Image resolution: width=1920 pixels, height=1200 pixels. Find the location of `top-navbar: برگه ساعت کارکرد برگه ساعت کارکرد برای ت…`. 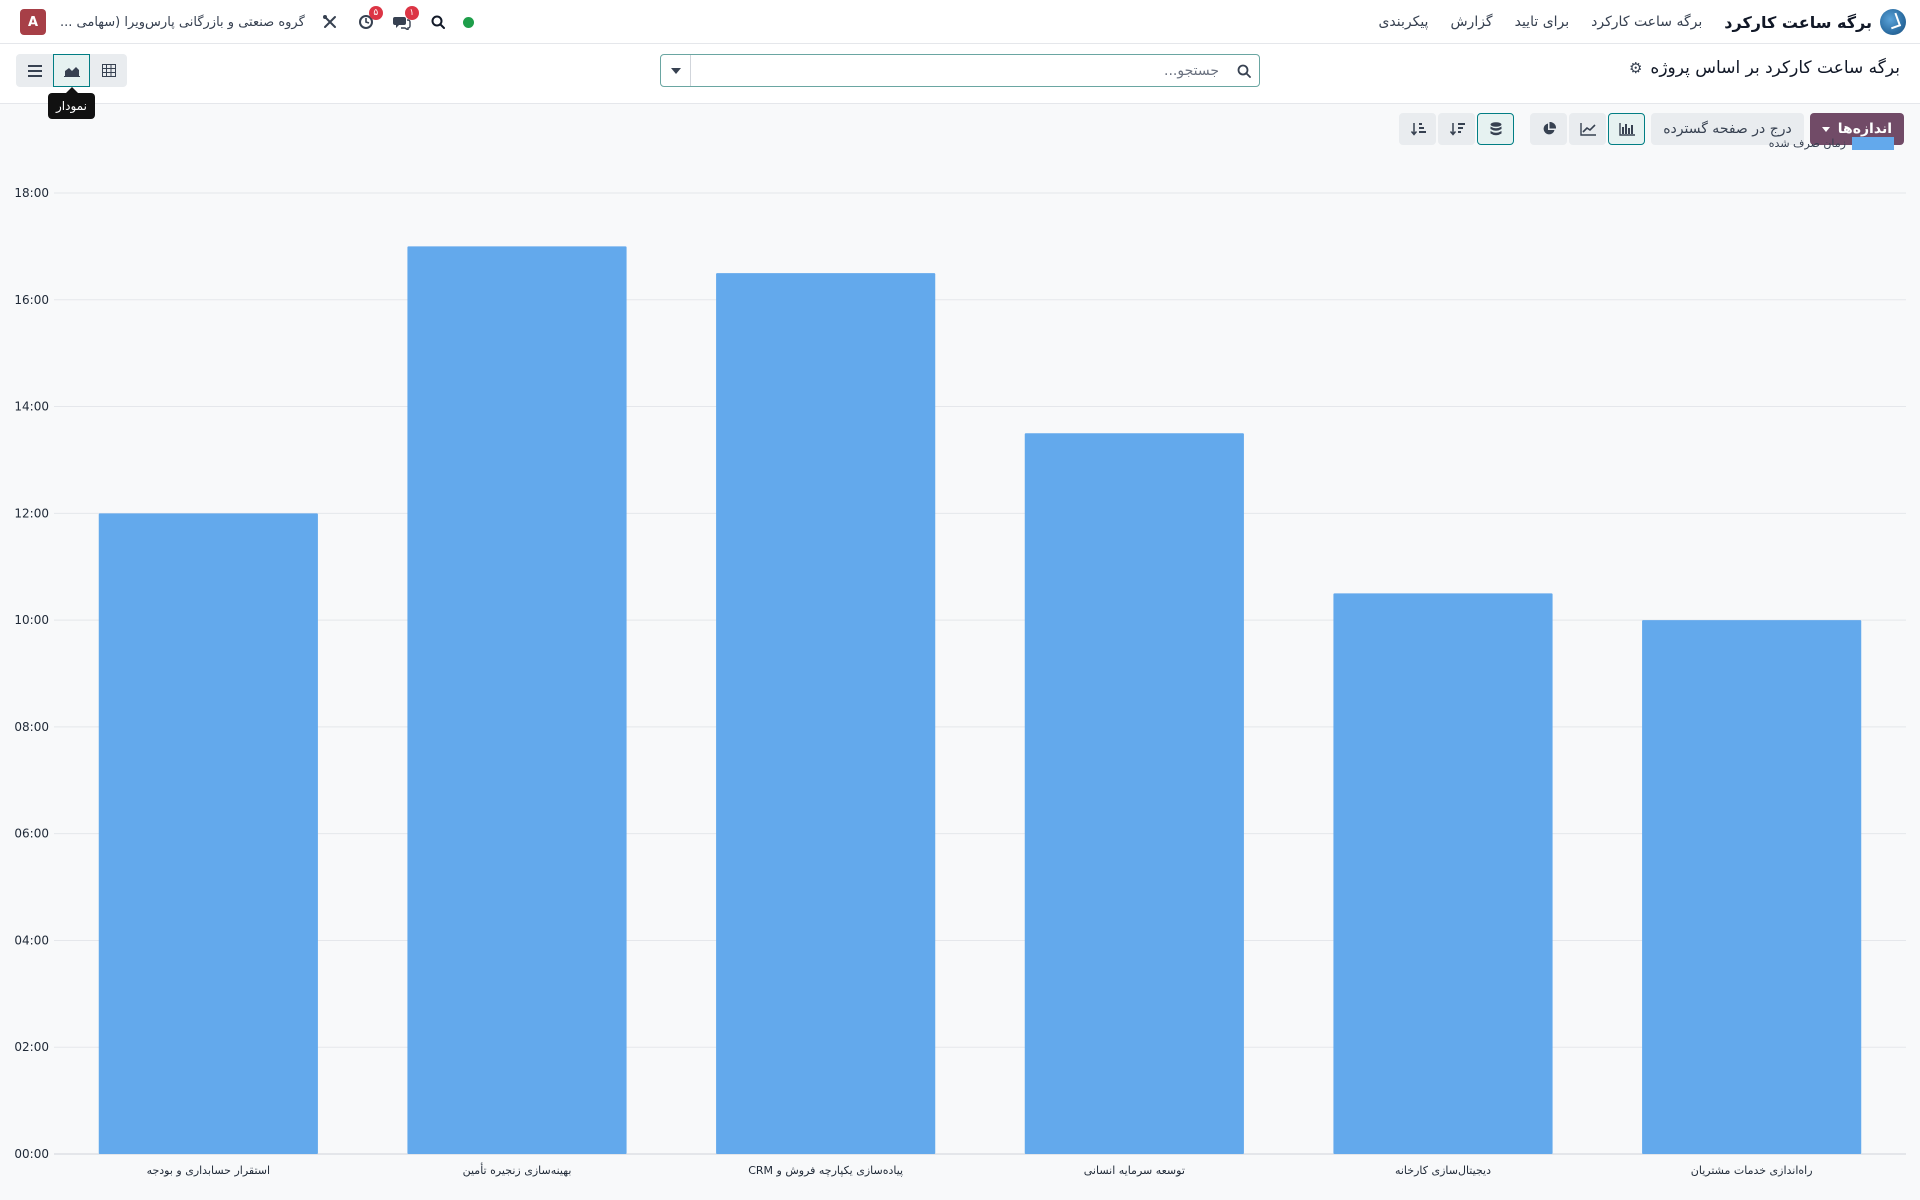

top-navbar: برگه ساعت کارکرد برگه ساعت کارکرد برای ت… is located at coordinates (960, 22).